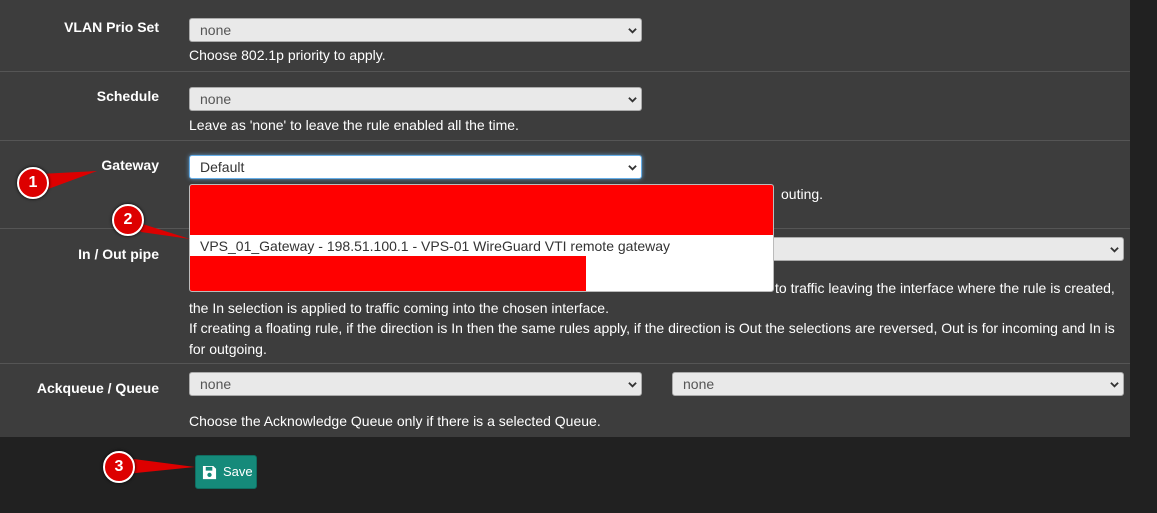 This screenshot has width=1157, height=513. What do you see at coordinates (33, 183) in the screenshot?
I see `callout-one: 1` at bounding box center [33, 183].